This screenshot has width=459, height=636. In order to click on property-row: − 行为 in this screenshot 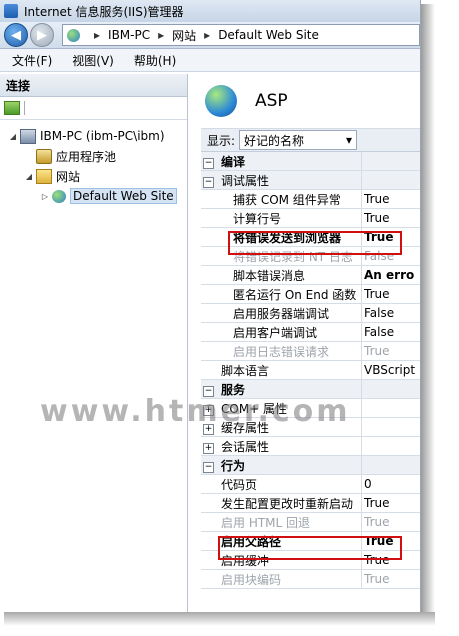, I will do `click(310, 465)`.